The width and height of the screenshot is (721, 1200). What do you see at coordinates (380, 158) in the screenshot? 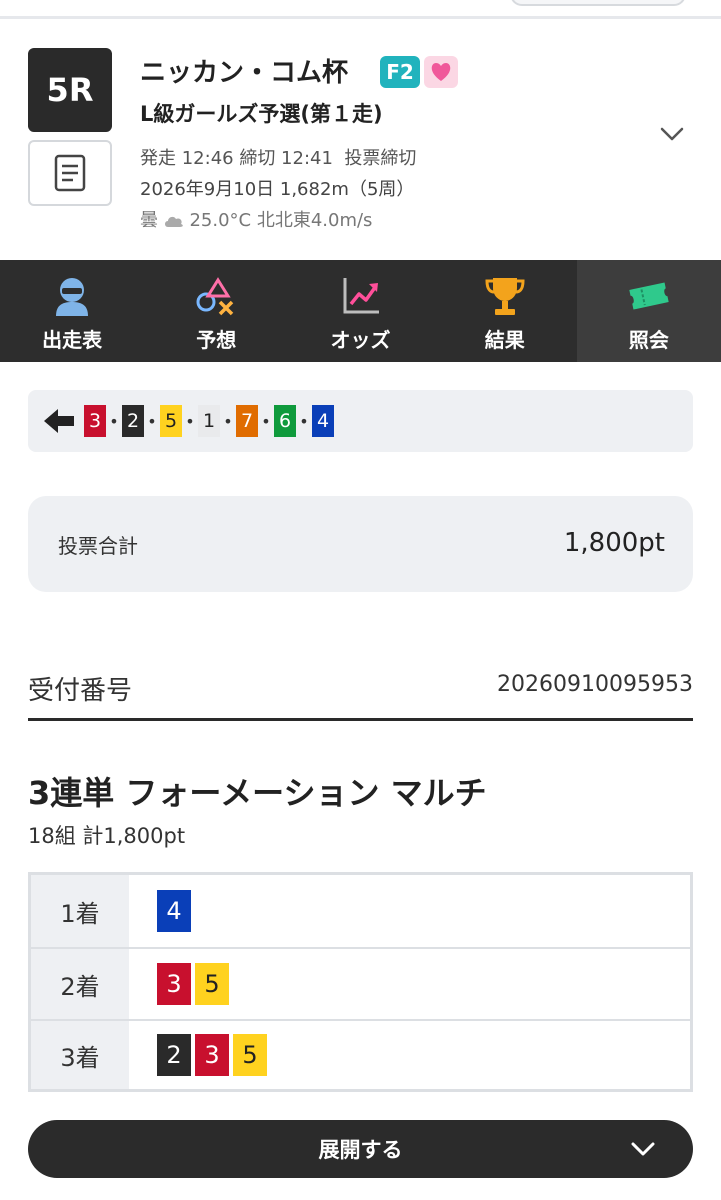
I see `betting-status: 投票締切` at bounding box center [380, 158].